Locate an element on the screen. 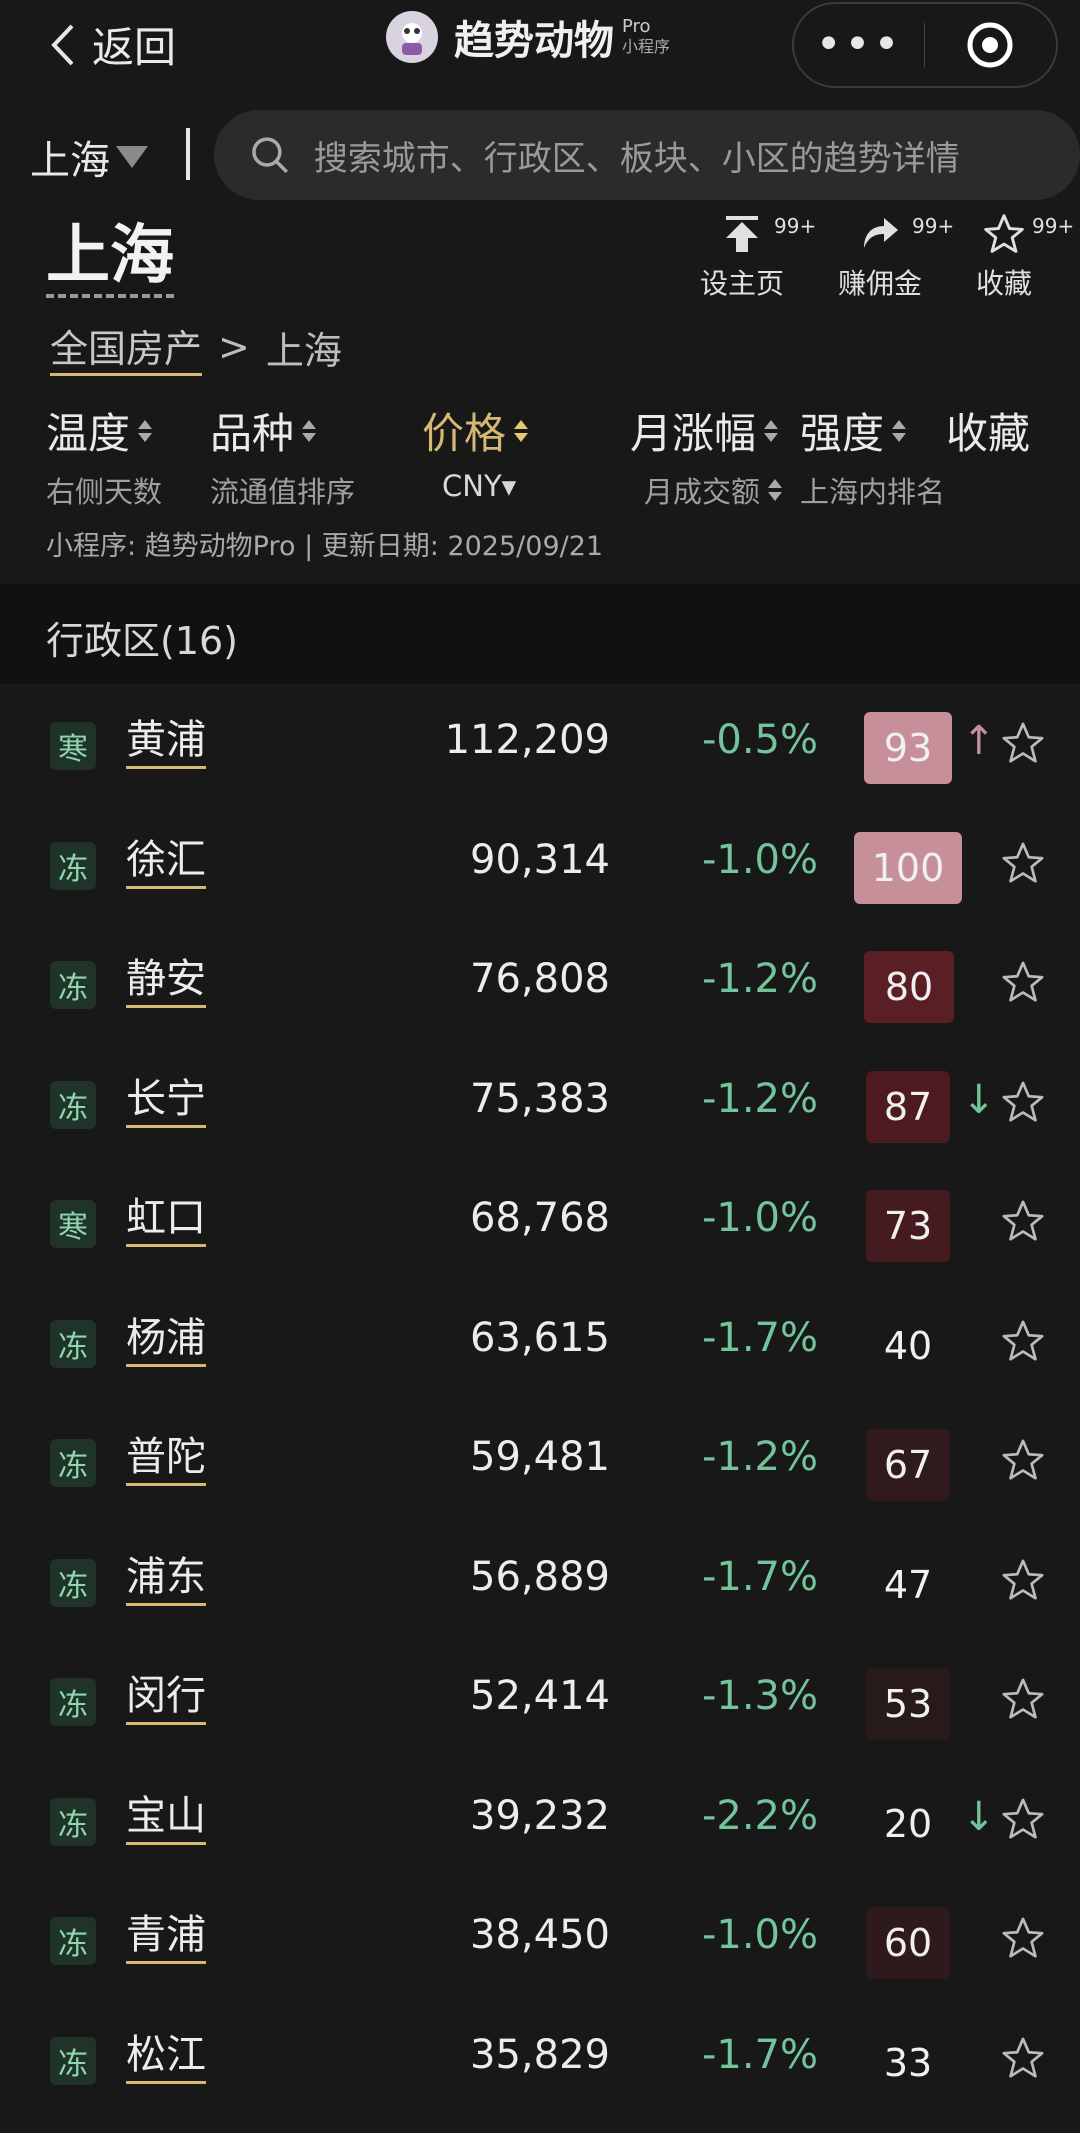 The width and height of the screenshot is (1080, 2133). table-row: 冻 宝山 39,232 -2.2% 20 ↓ is located at coordinates (540, 1820).